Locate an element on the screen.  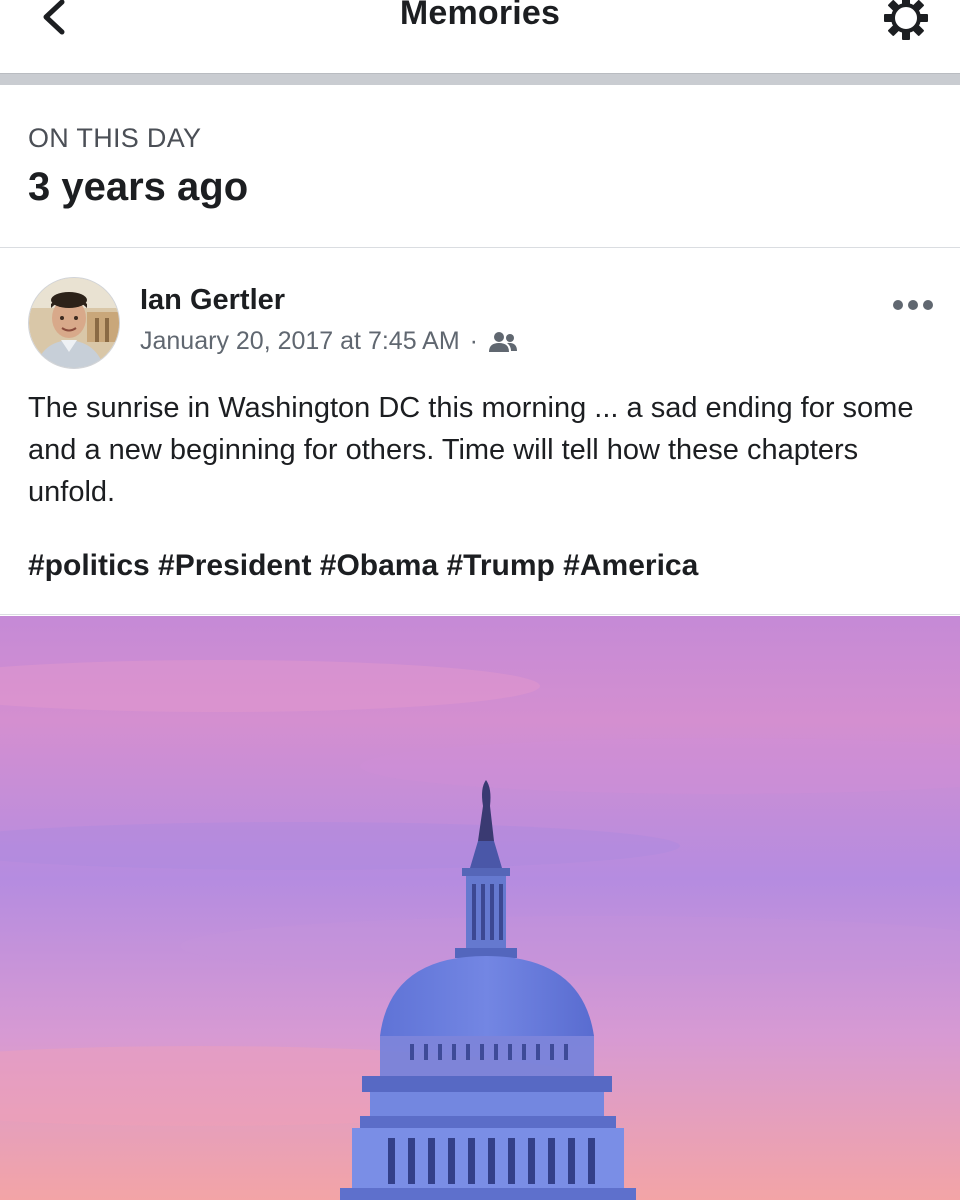
more-options-button is located at coordinates (913, 305).